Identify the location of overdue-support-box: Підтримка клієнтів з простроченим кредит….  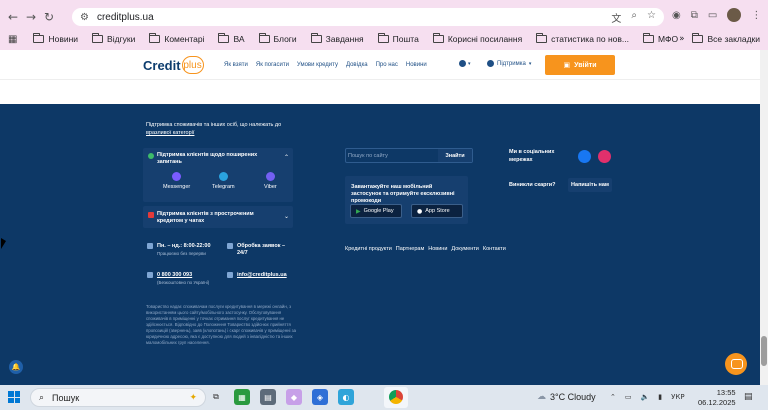
(218, 217).